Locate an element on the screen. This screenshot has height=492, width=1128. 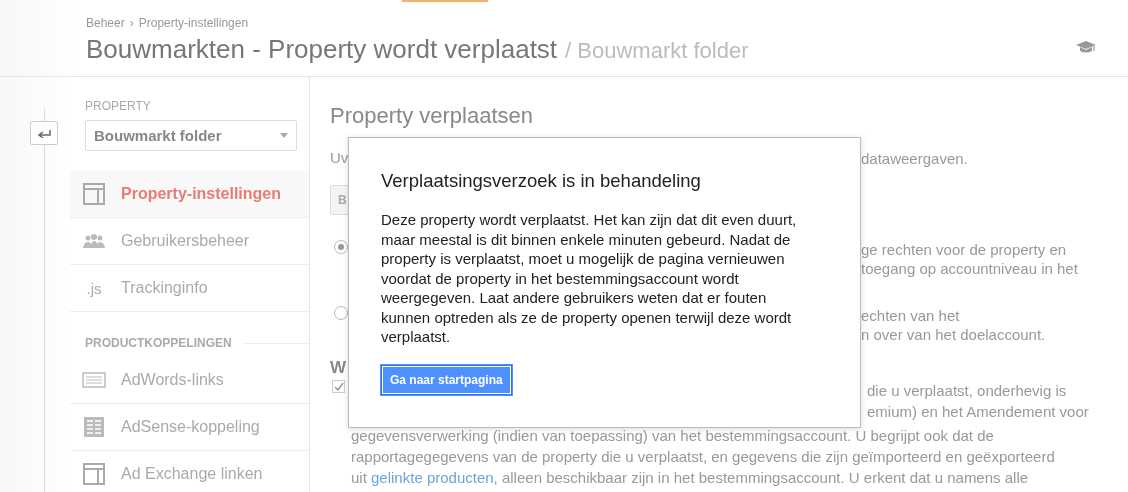
checkbox is located at coordinates (338, 386).